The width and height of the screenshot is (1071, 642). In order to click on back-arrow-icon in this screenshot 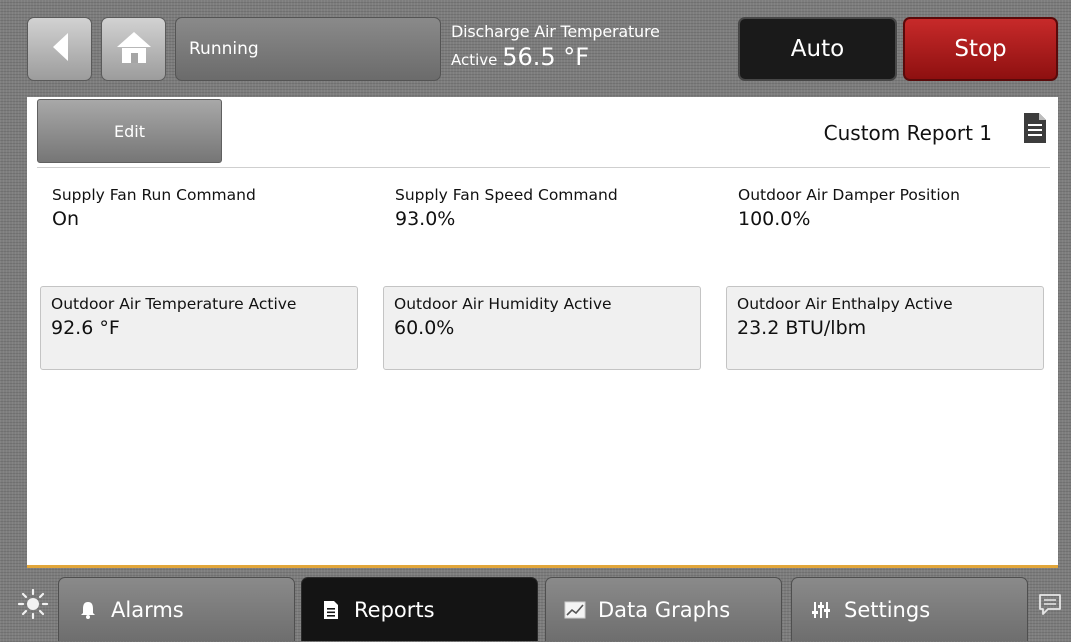, I will do `click(60, 49)`.